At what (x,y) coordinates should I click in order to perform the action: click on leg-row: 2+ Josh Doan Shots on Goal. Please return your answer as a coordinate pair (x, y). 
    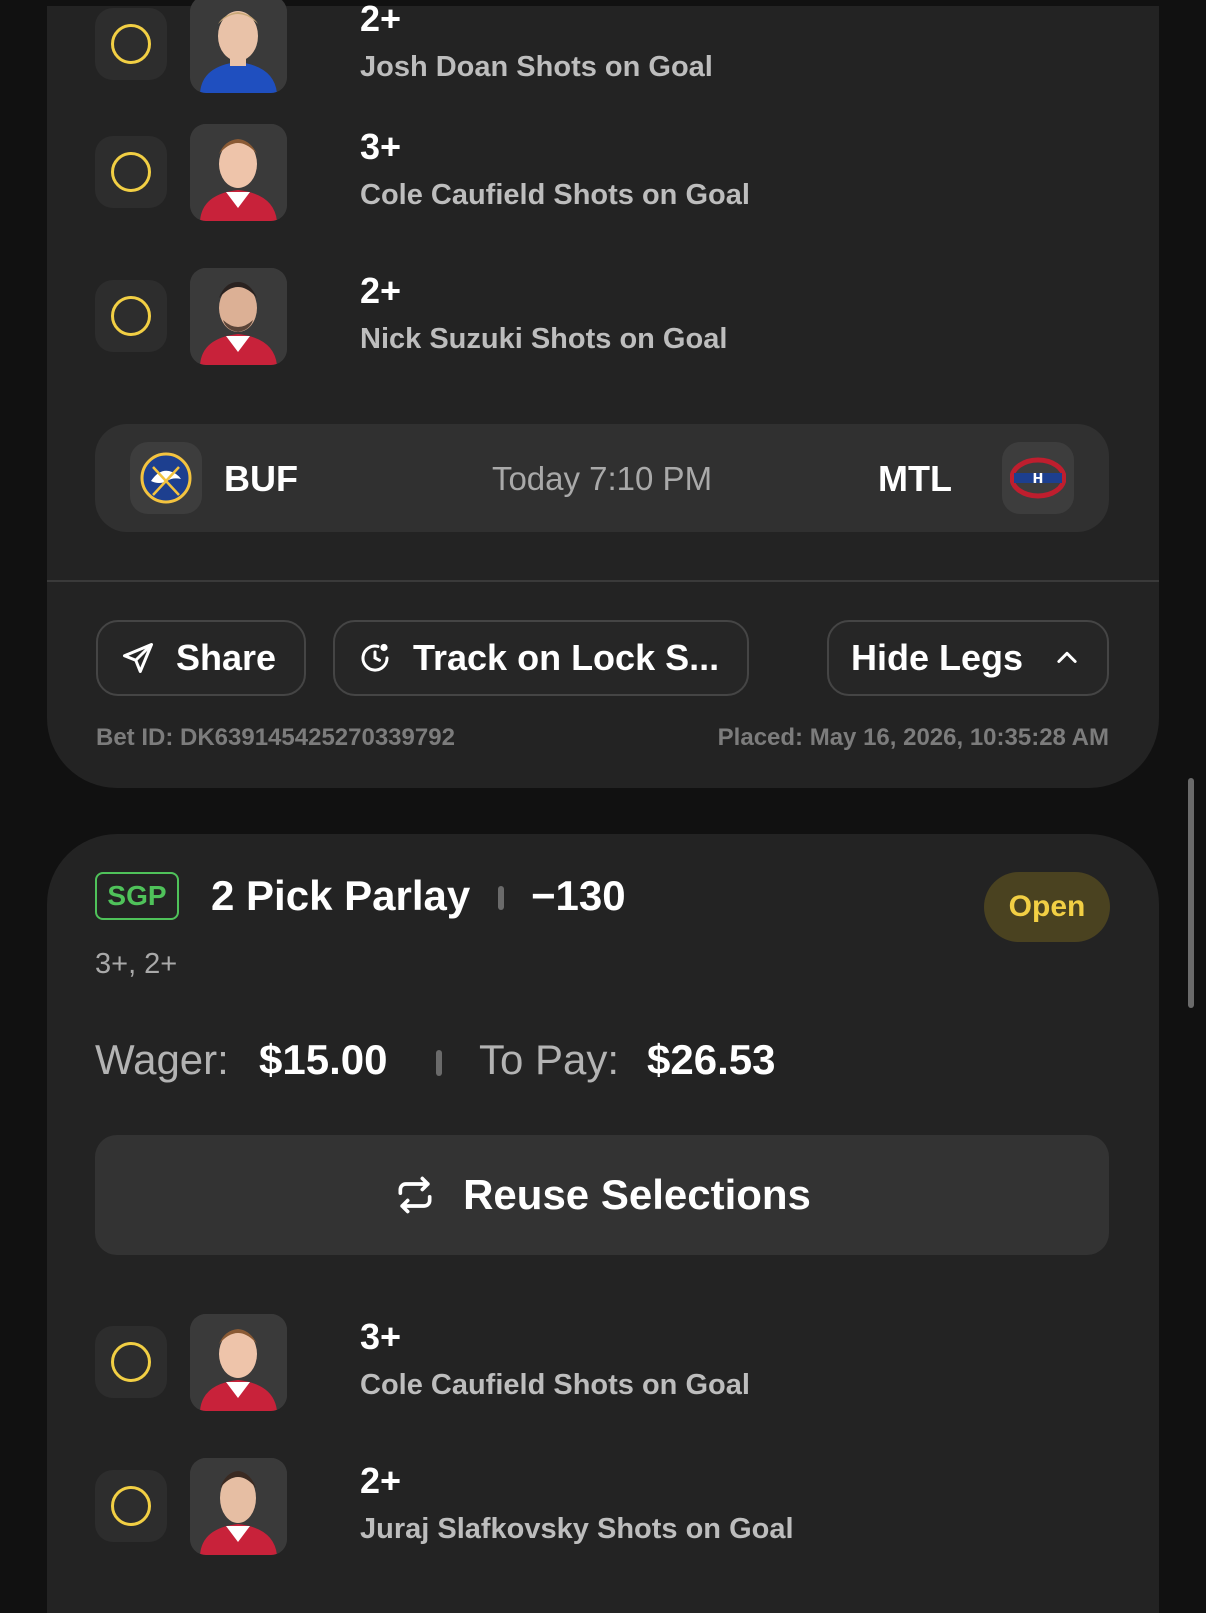
    Looking at the image, I should click on (595, 48).